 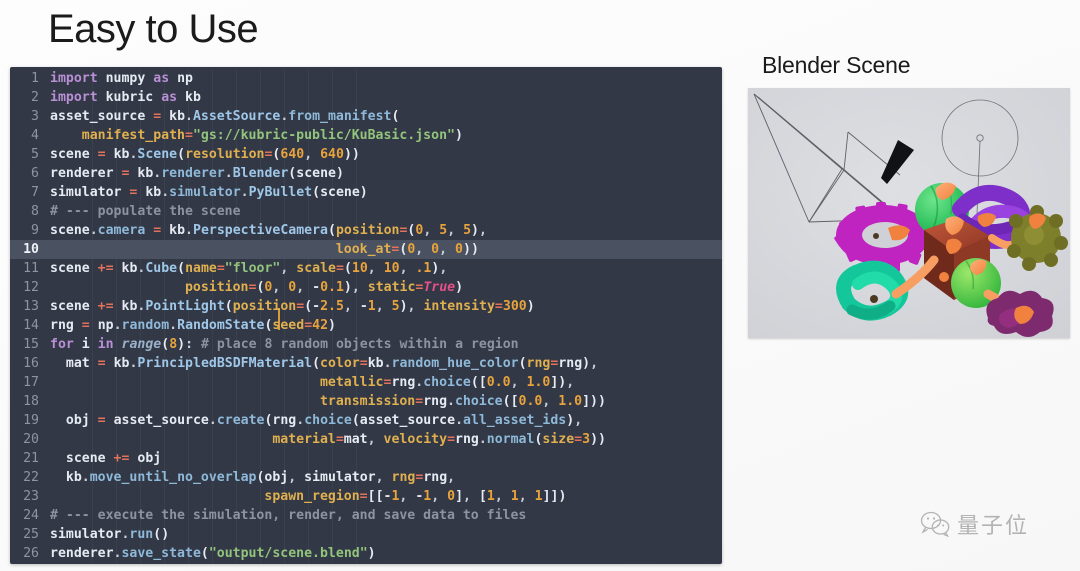 What do you see at coordinates (366, 534) in the screenshot?
I see `code-line: 25 simulator.run()` at bounding box center [366, 534].